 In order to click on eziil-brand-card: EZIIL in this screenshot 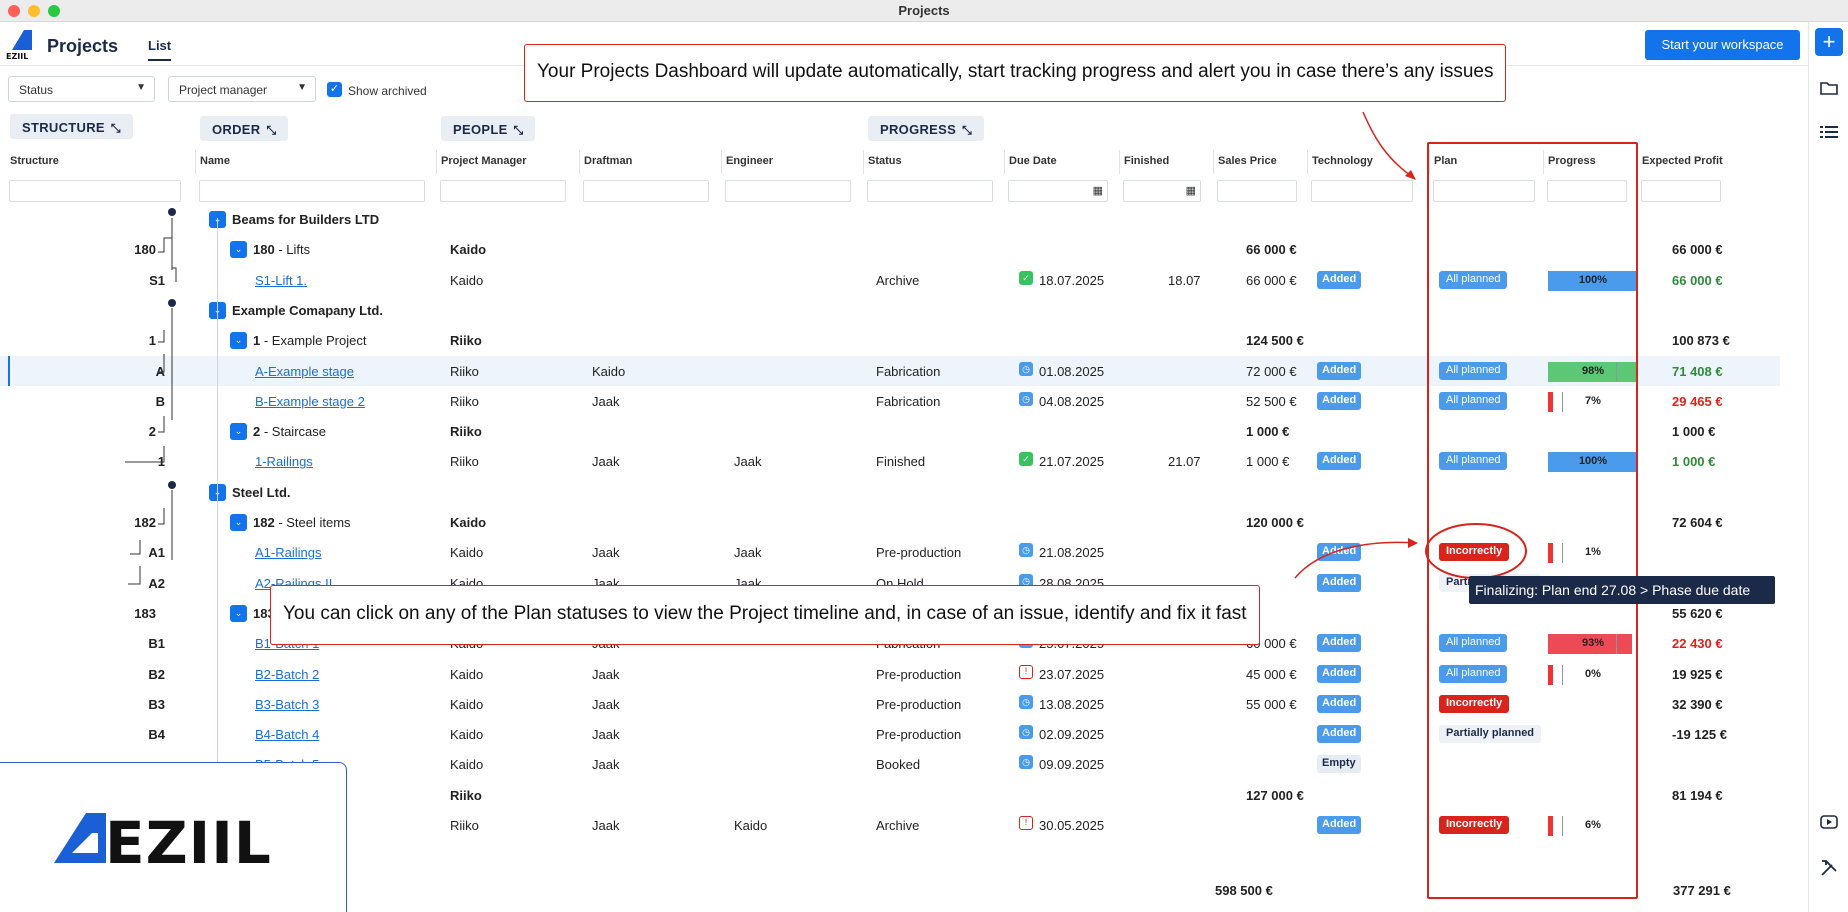, I will do `click(173, 837)`.